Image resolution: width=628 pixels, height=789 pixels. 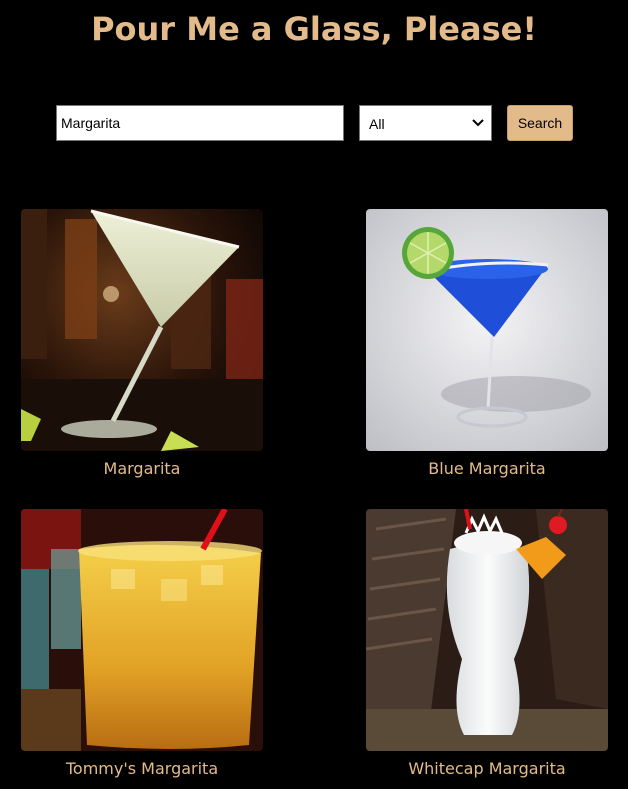 I want to click on drink-card: Blue Margarita, so click(x=487, y=344).